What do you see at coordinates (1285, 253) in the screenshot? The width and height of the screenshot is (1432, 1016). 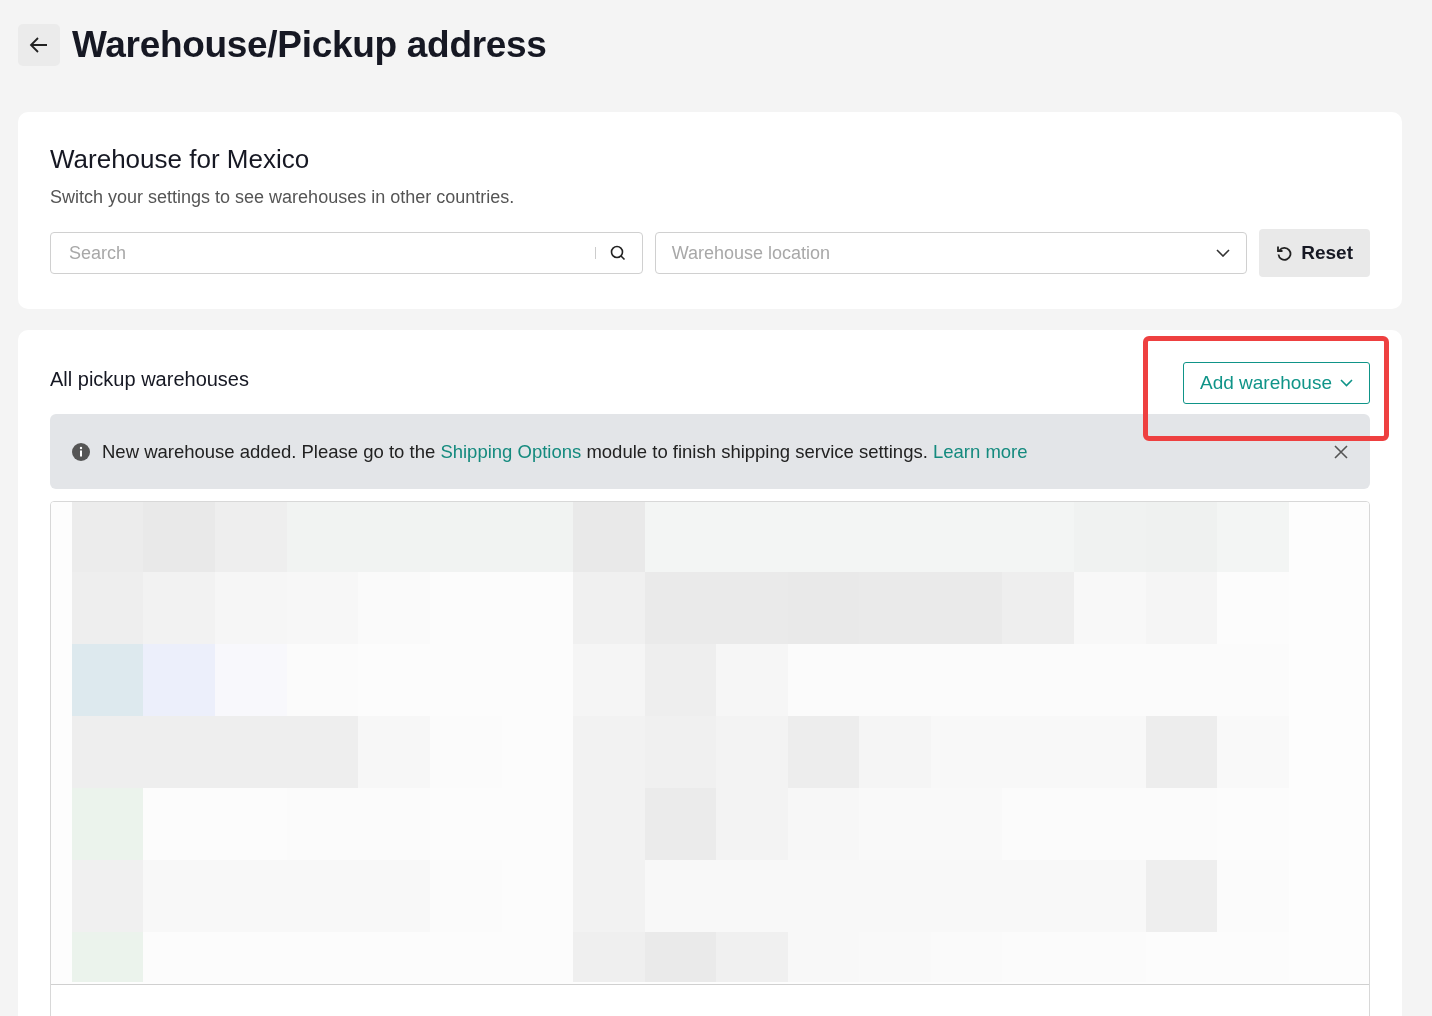 I see `reset-icon` at bounding box center [1285, 253].